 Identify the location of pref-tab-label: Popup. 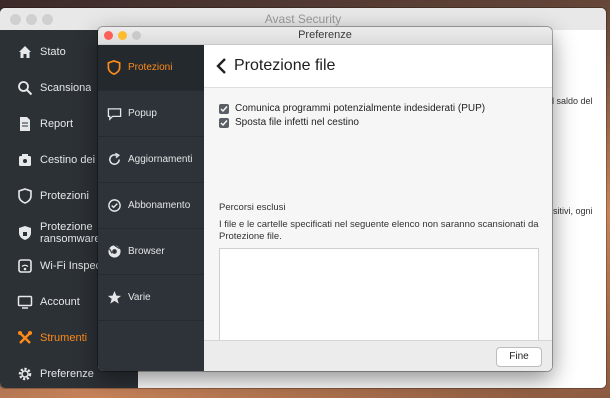
(142, 113).